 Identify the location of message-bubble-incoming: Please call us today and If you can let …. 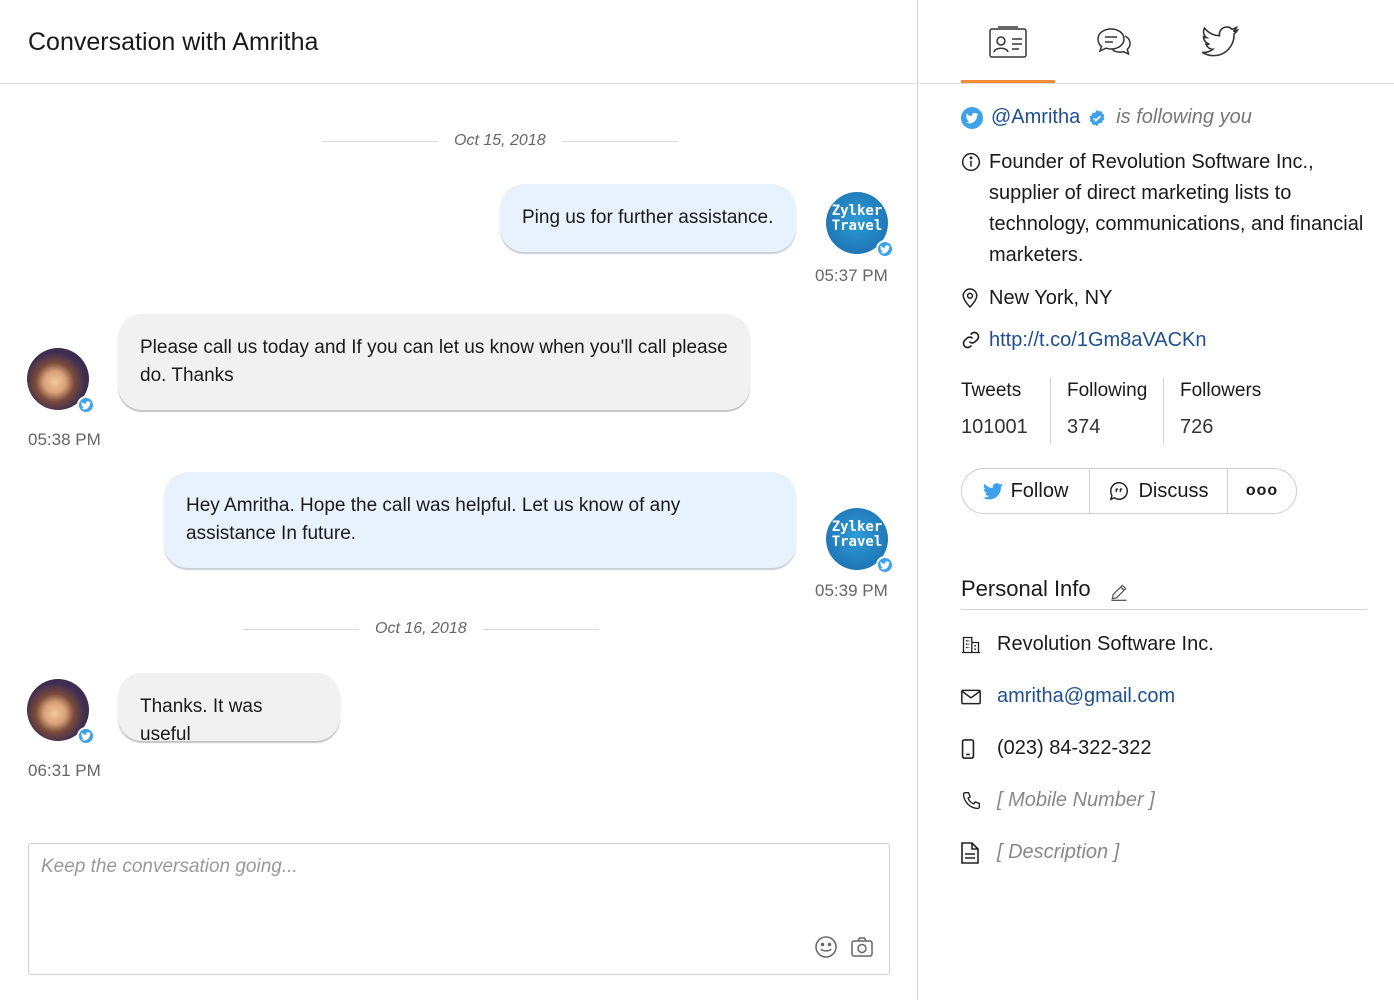
(434, 362).